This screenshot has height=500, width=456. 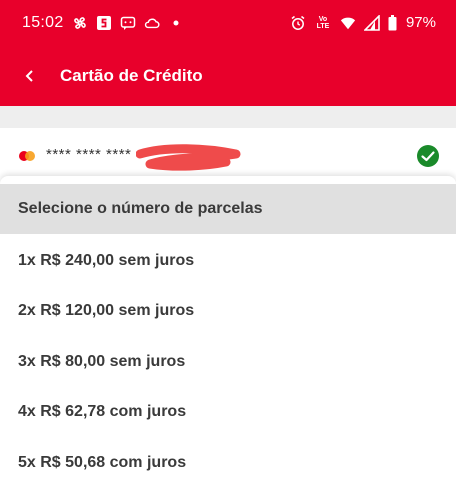 I want to click on redaction-scribble, so click(x=188, y=157).